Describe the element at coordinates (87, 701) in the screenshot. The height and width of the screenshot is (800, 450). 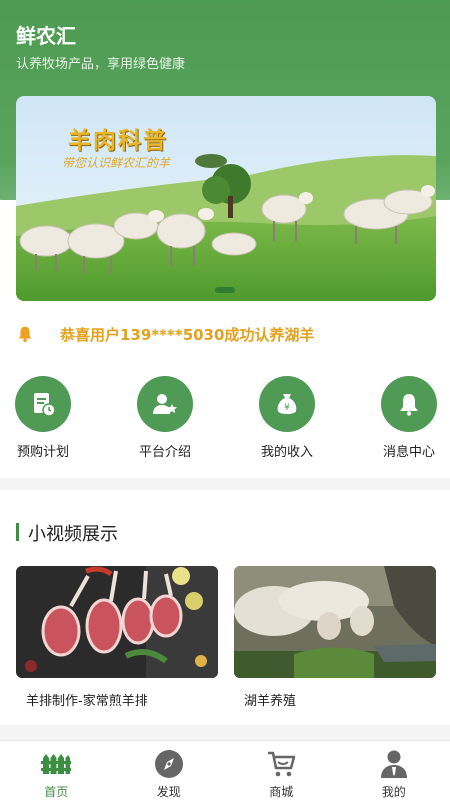
I see `video-caption: 羊排制作-家常煎羊排` at that location.